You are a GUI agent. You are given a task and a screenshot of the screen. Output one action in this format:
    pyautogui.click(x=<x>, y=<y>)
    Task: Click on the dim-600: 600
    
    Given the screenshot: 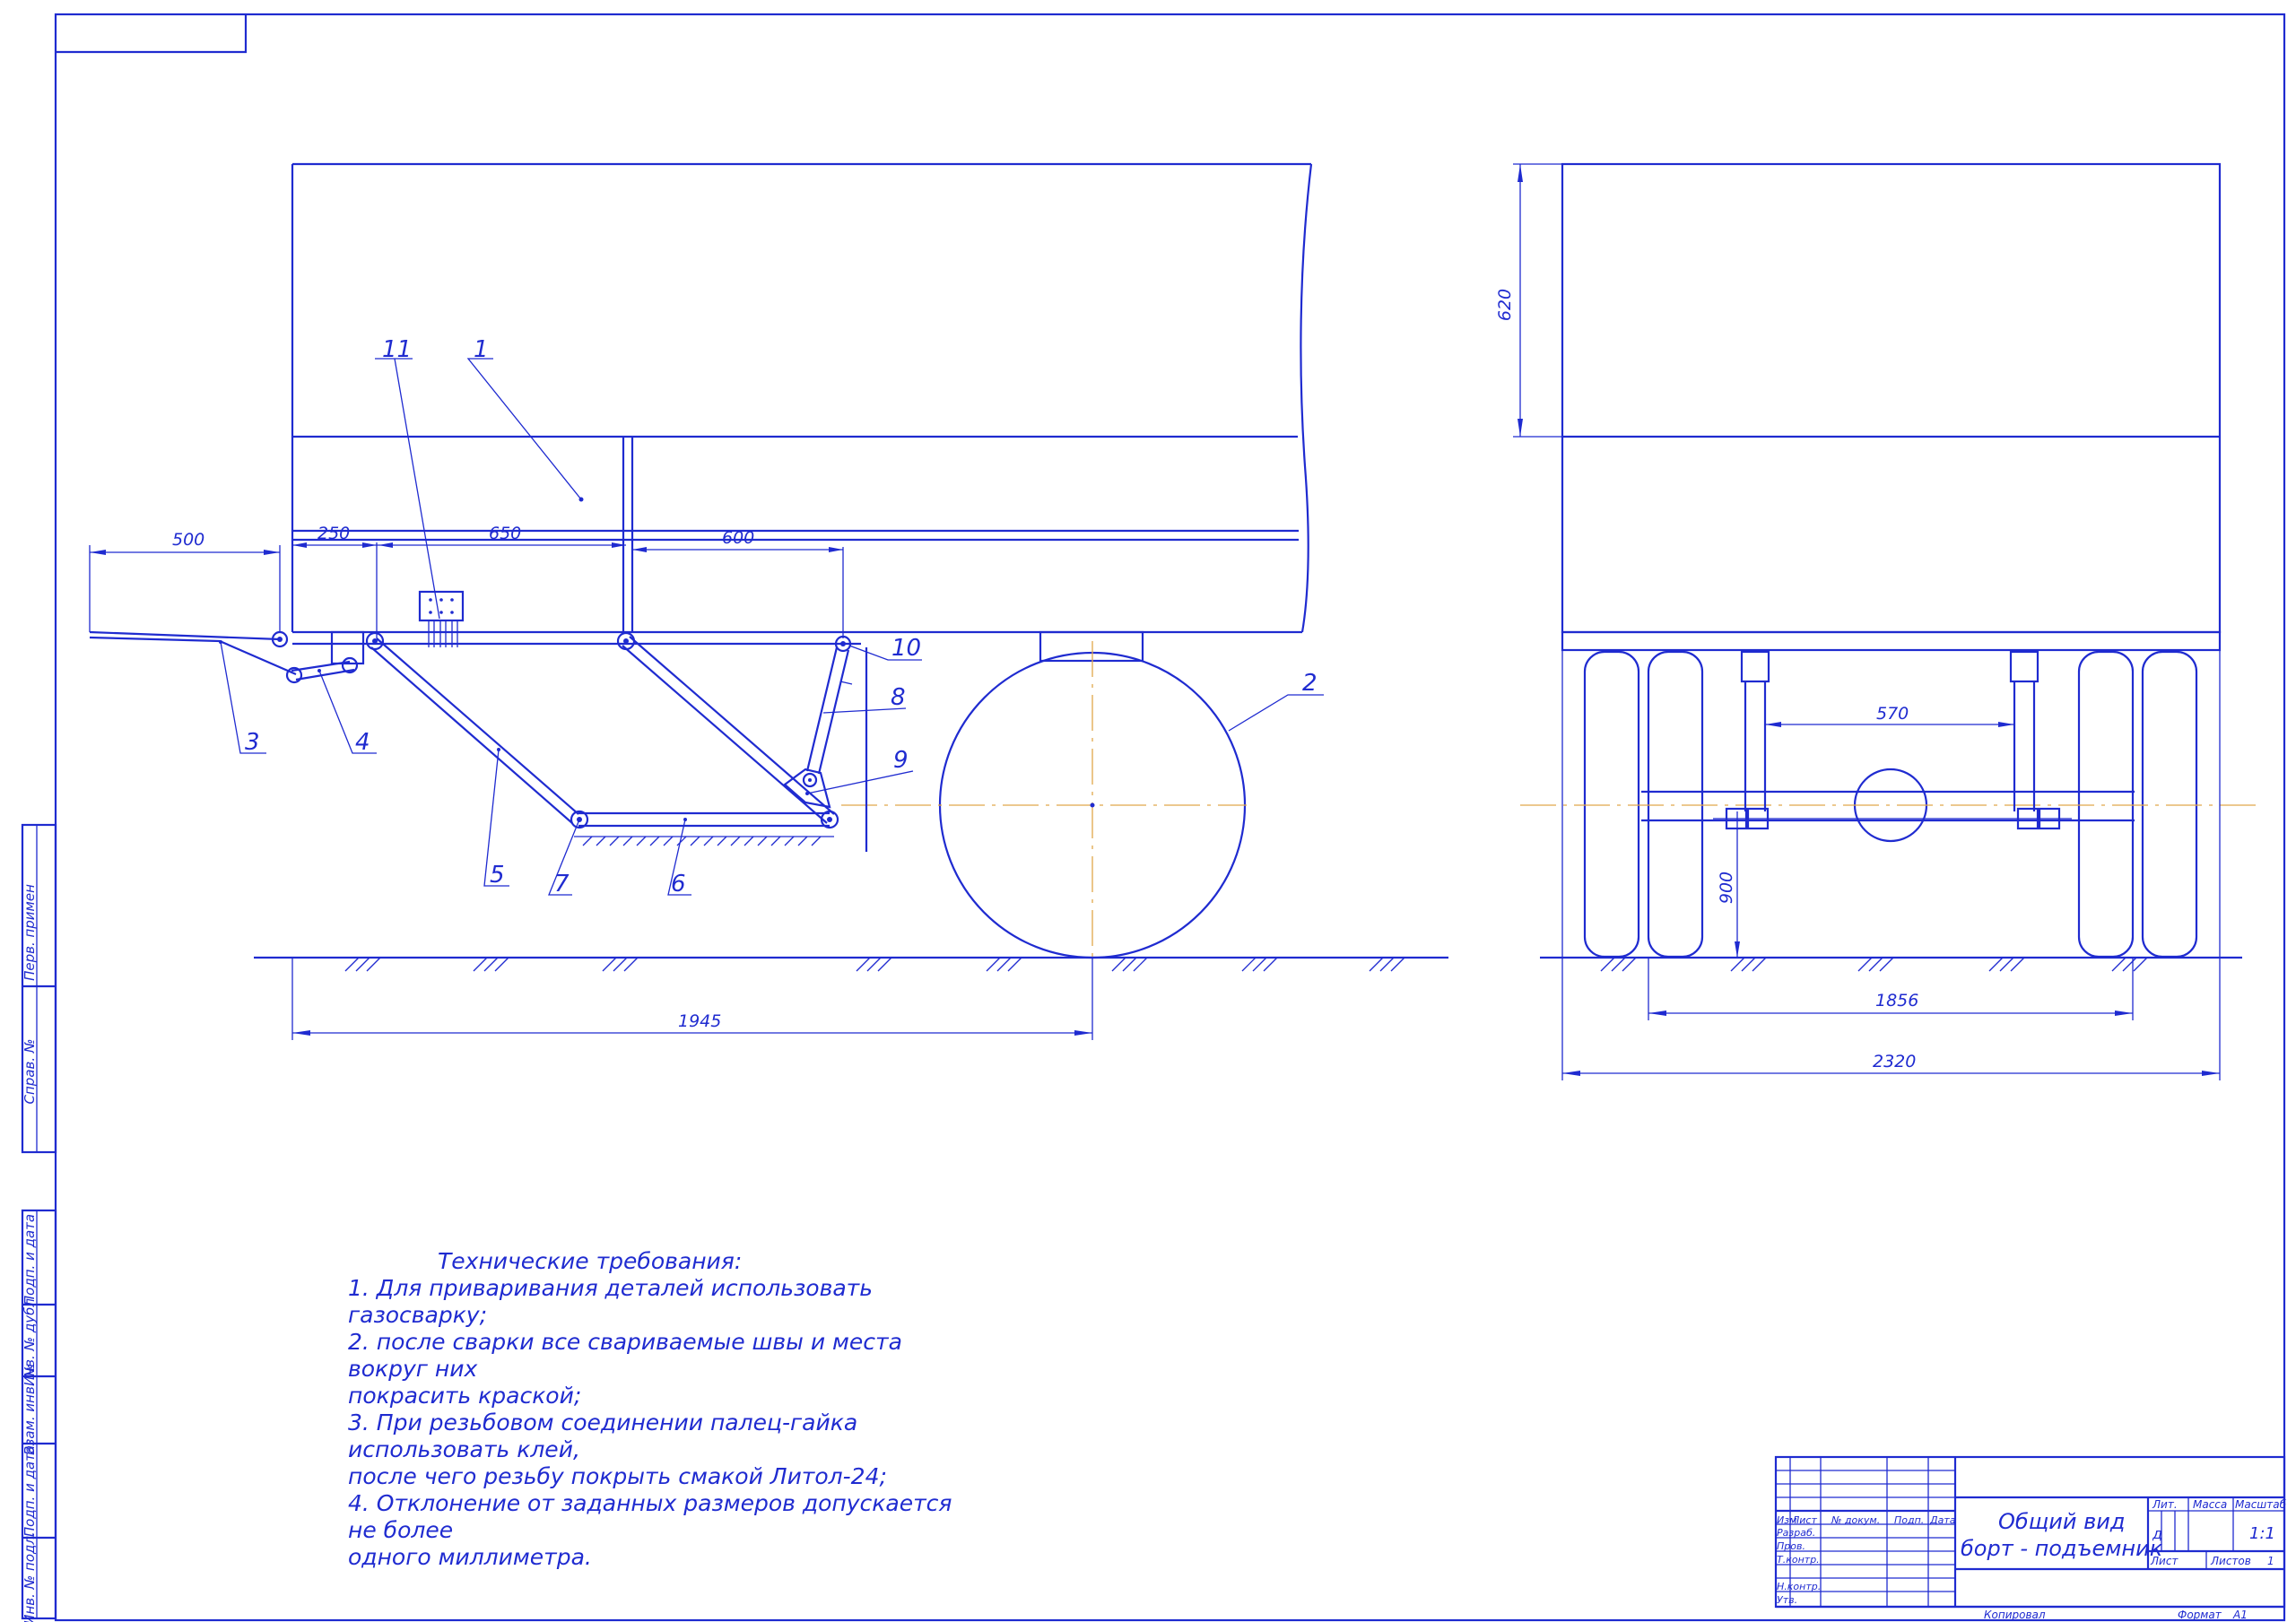 What is the action you would take?
    pyautogui.click(x=738, y=538)
    